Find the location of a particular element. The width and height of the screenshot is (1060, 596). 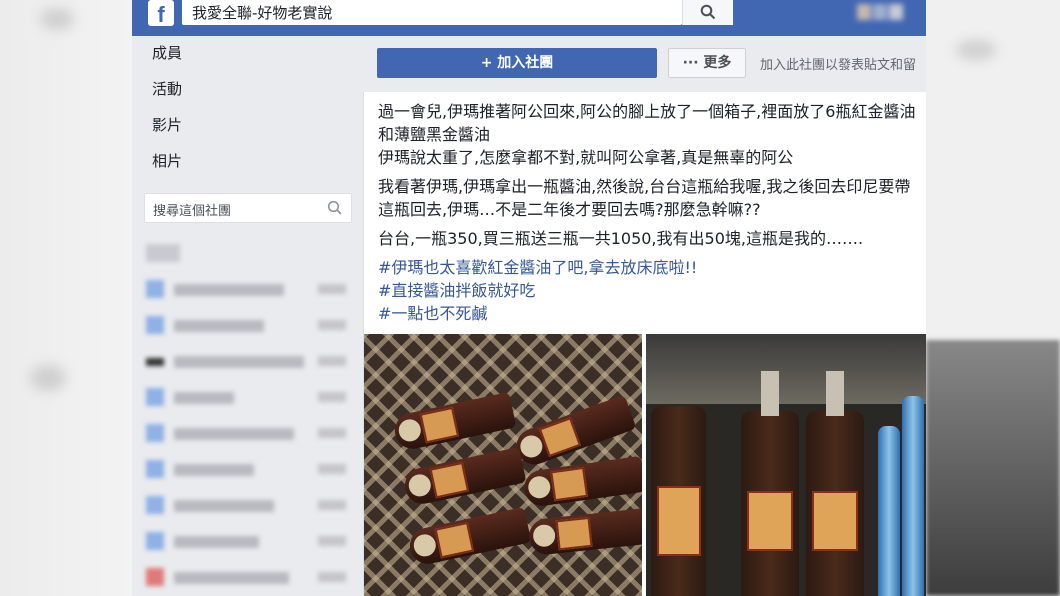

hashtag-link: #伊瑪也太喜歡紅金醬油了吧,拿去放床底啦!! is located at coordinates (648, 267).